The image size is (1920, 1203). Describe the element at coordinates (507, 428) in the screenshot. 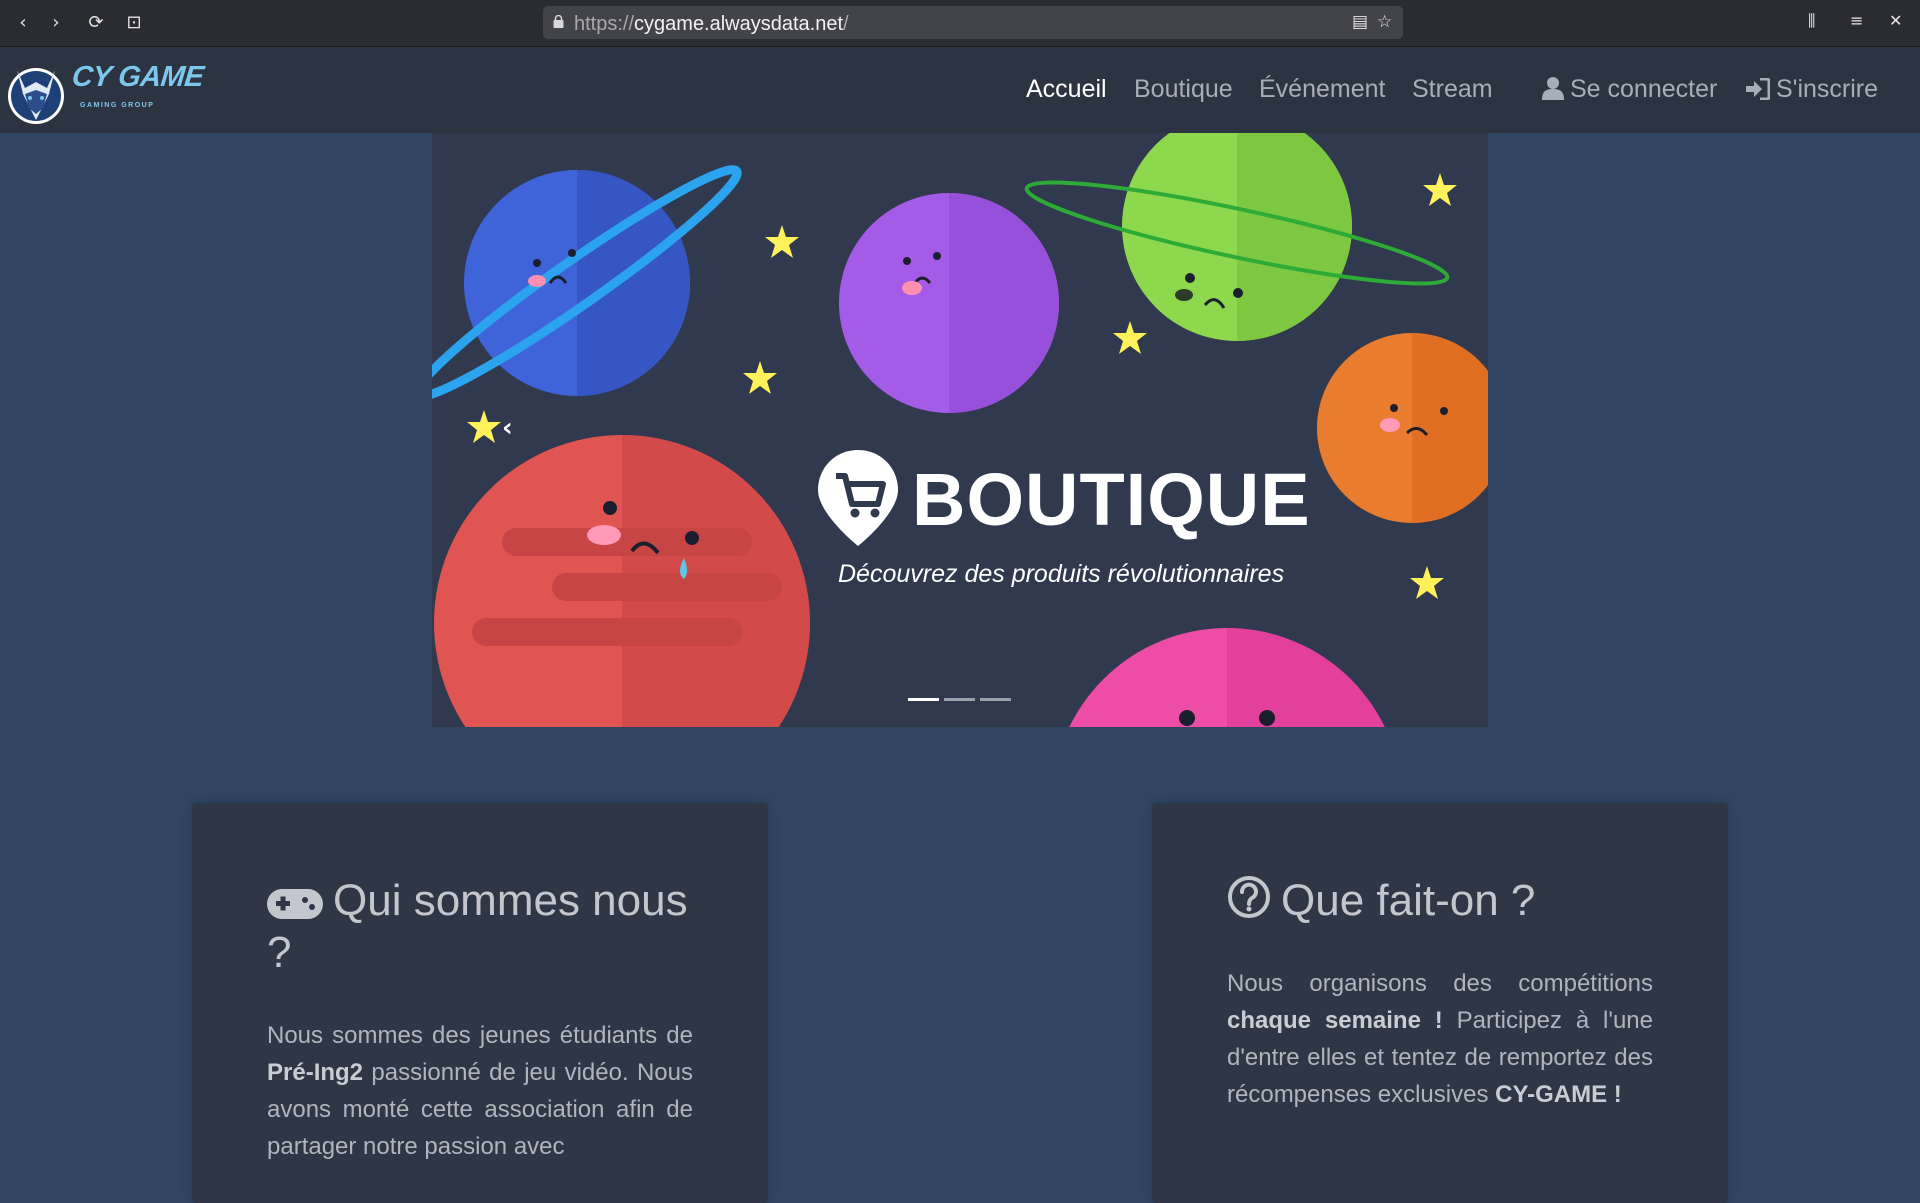

I see `carousel-prev-icon: ‹` at that location.